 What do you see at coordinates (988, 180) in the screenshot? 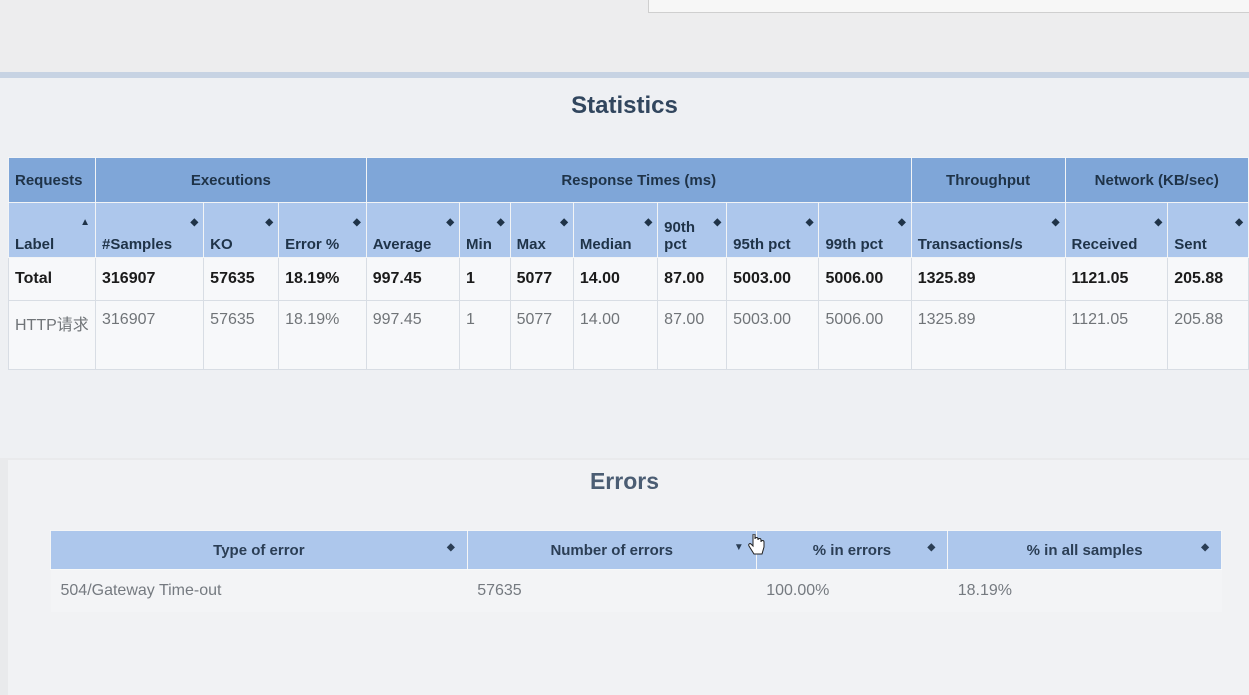
I see `group-throughput: Throughput` at bounding box center [988, 180].